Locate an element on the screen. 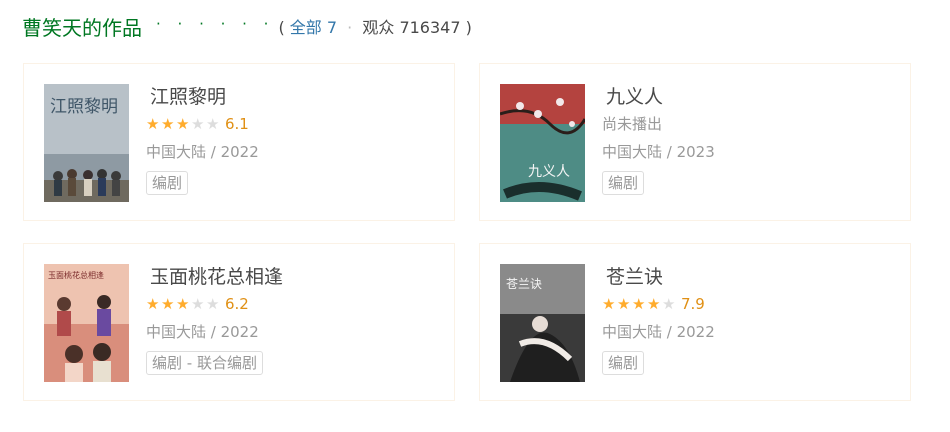 The width and height of the screenshot is (950, 432). all-works-link: 全部 7 is located at coordinates (313, 27).